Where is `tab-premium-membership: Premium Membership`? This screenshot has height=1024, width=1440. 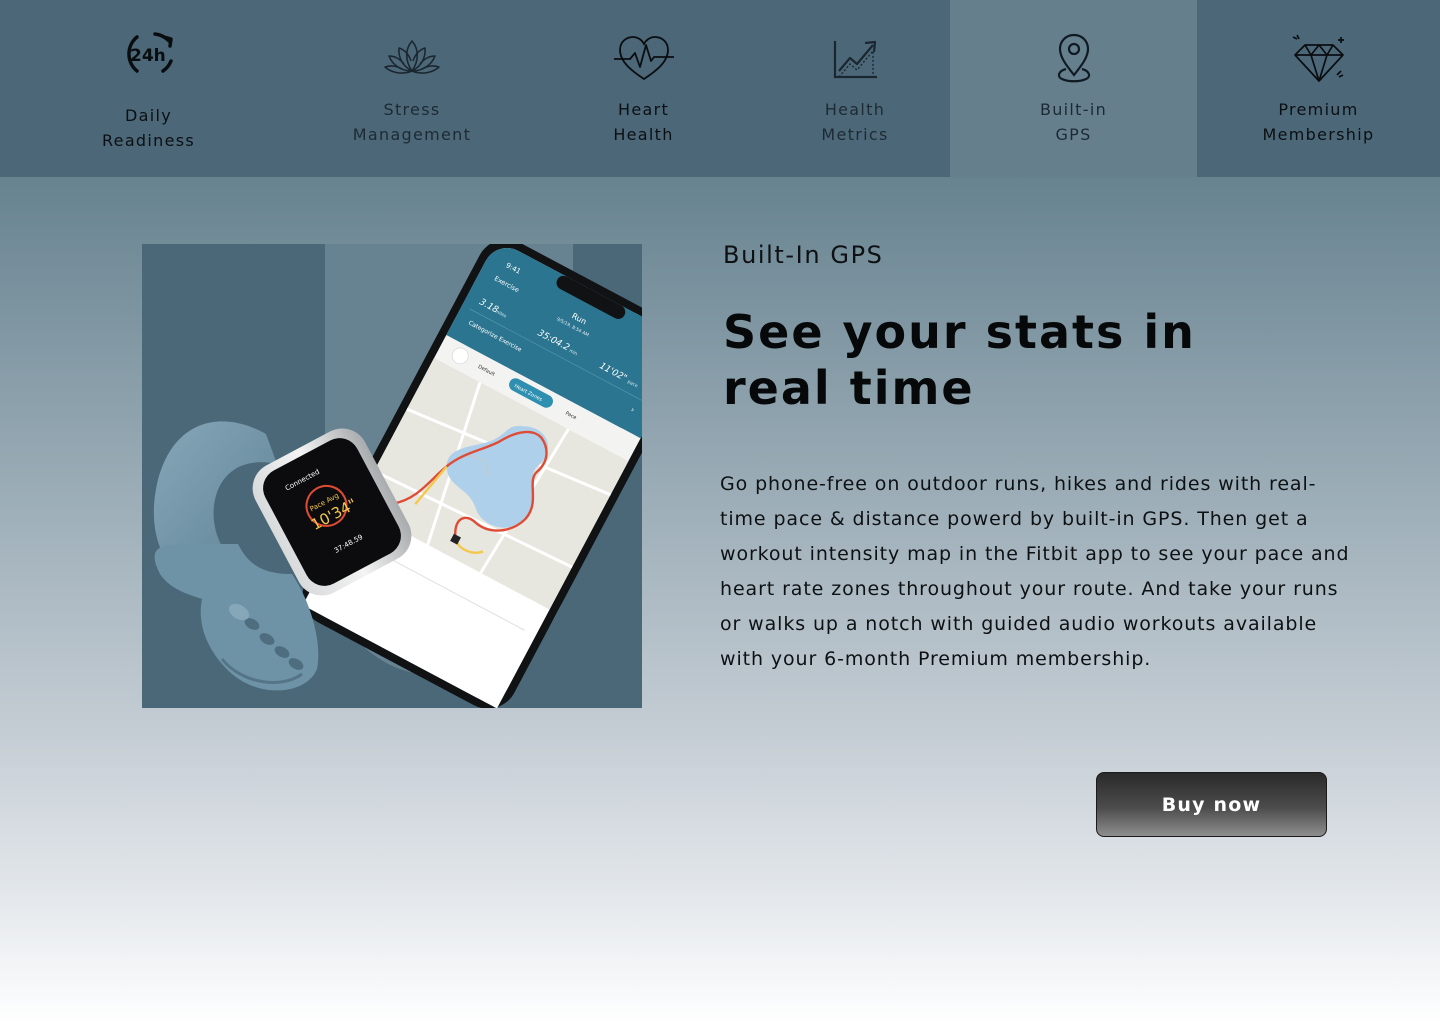 tab-premium-membership: Premium Membership is located at coordinates (1318, 88).